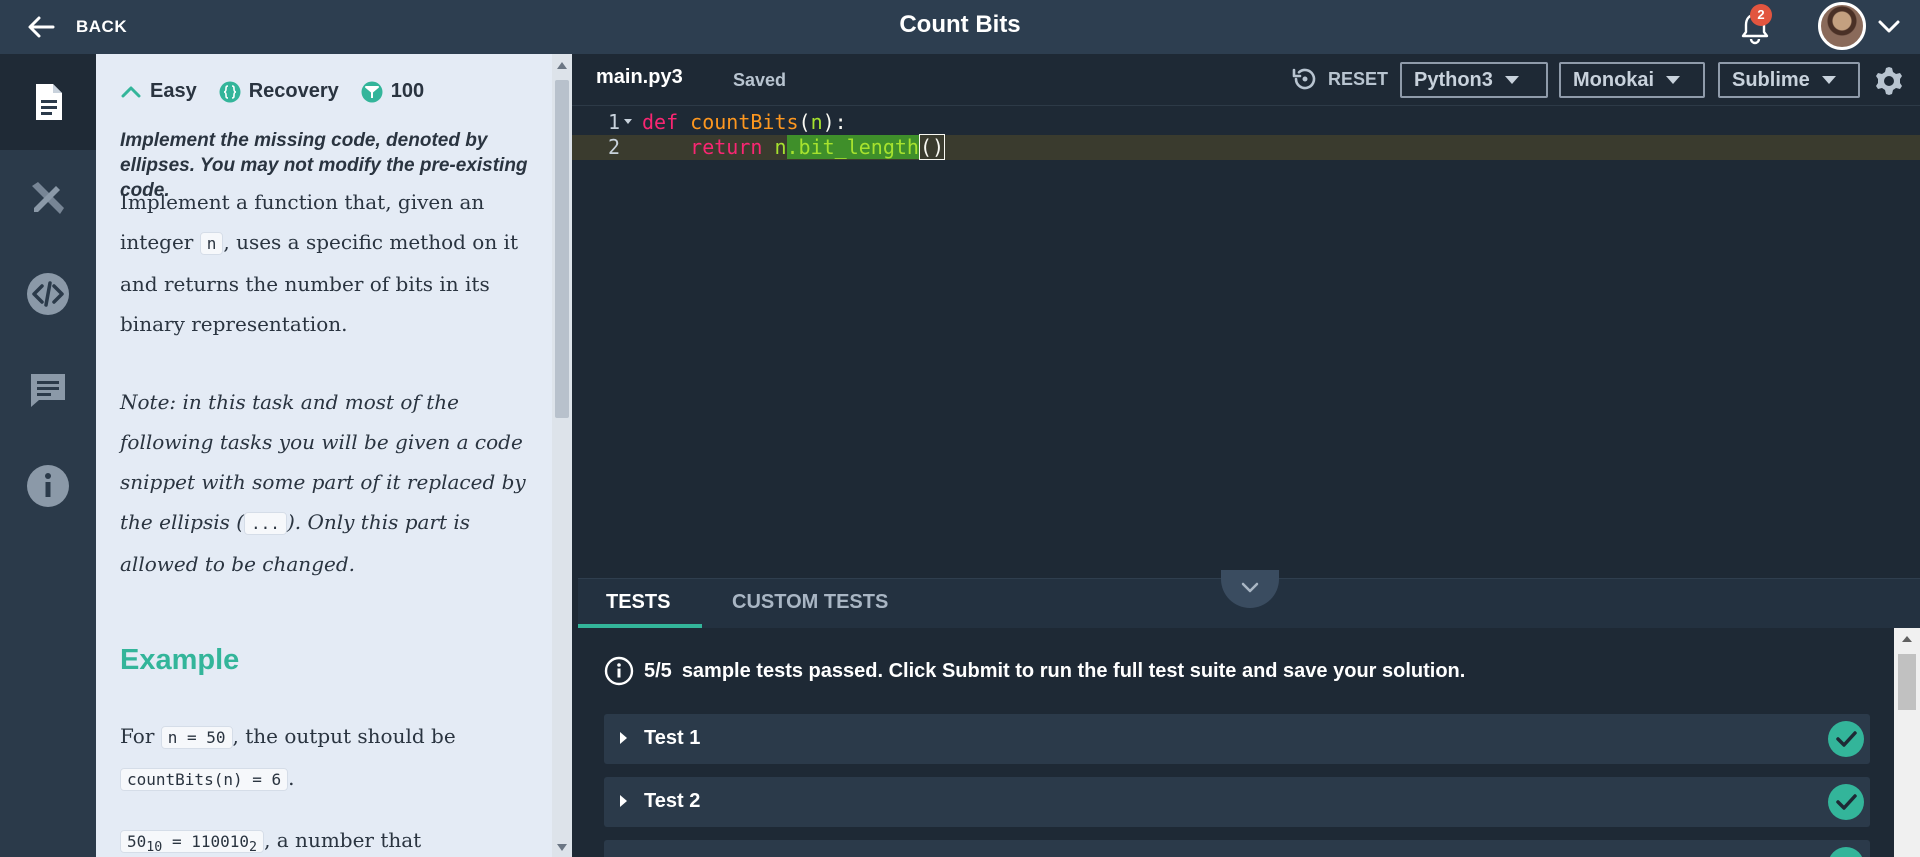 The image size is (1920, 857). Describe the element at coordinates (41, 27) in the screenshot. I see `arrow-left-icon` at that location.